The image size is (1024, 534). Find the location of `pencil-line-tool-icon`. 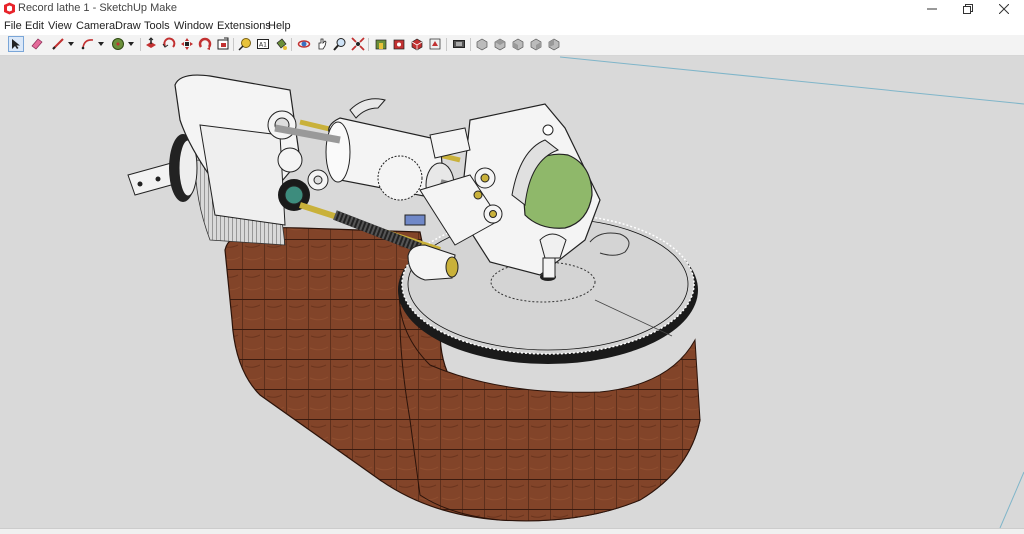

pencil-line-tool-icon is located at coordinates (58, 44).